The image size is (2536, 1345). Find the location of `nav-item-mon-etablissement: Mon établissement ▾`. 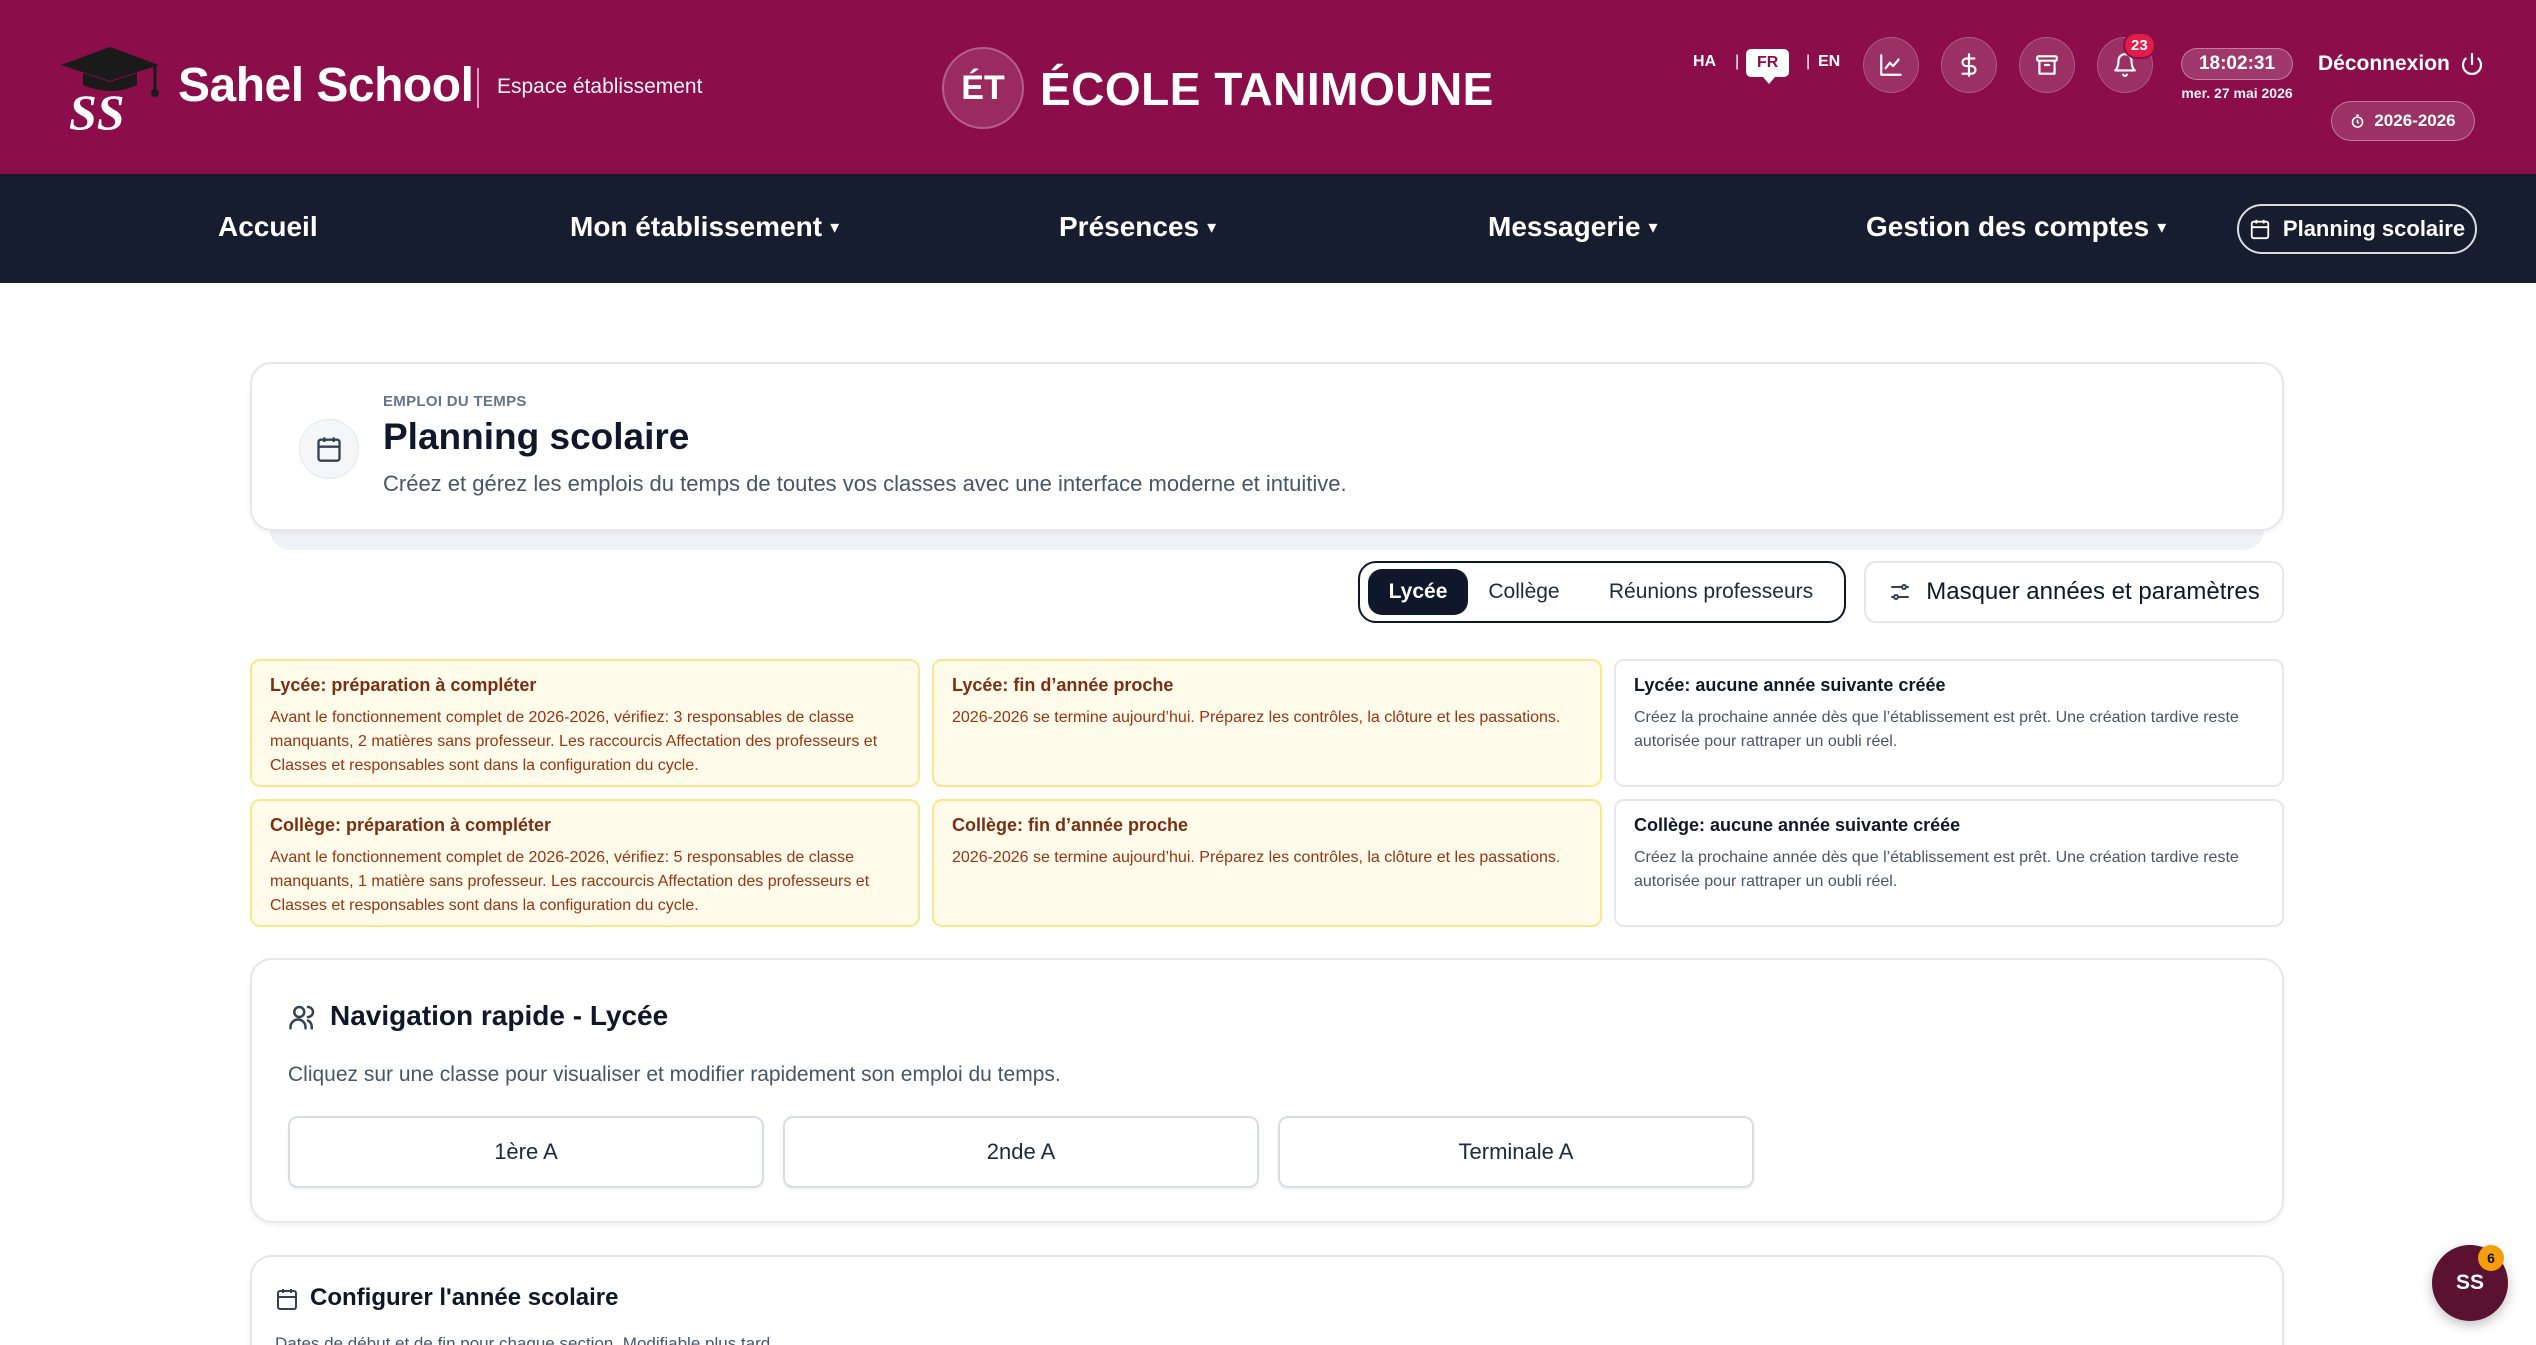

nav-item-mon-etablissement: Mon établissement ▾ is located at coordinates (704, 227).